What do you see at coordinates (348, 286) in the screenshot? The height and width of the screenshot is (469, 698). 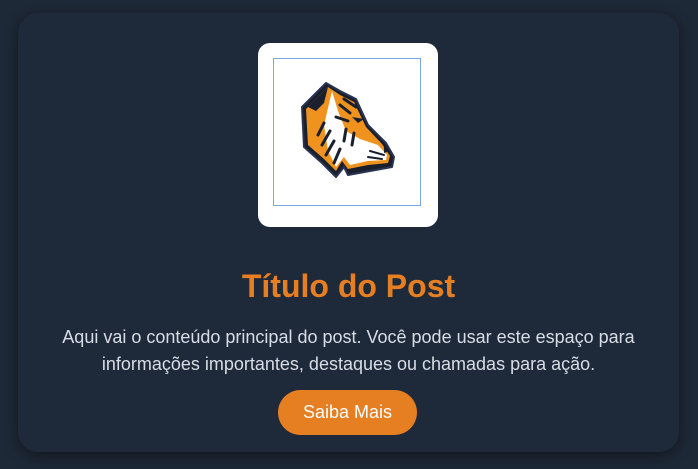 I see `post-title: Título do Post` at bounding box center [348, 286].